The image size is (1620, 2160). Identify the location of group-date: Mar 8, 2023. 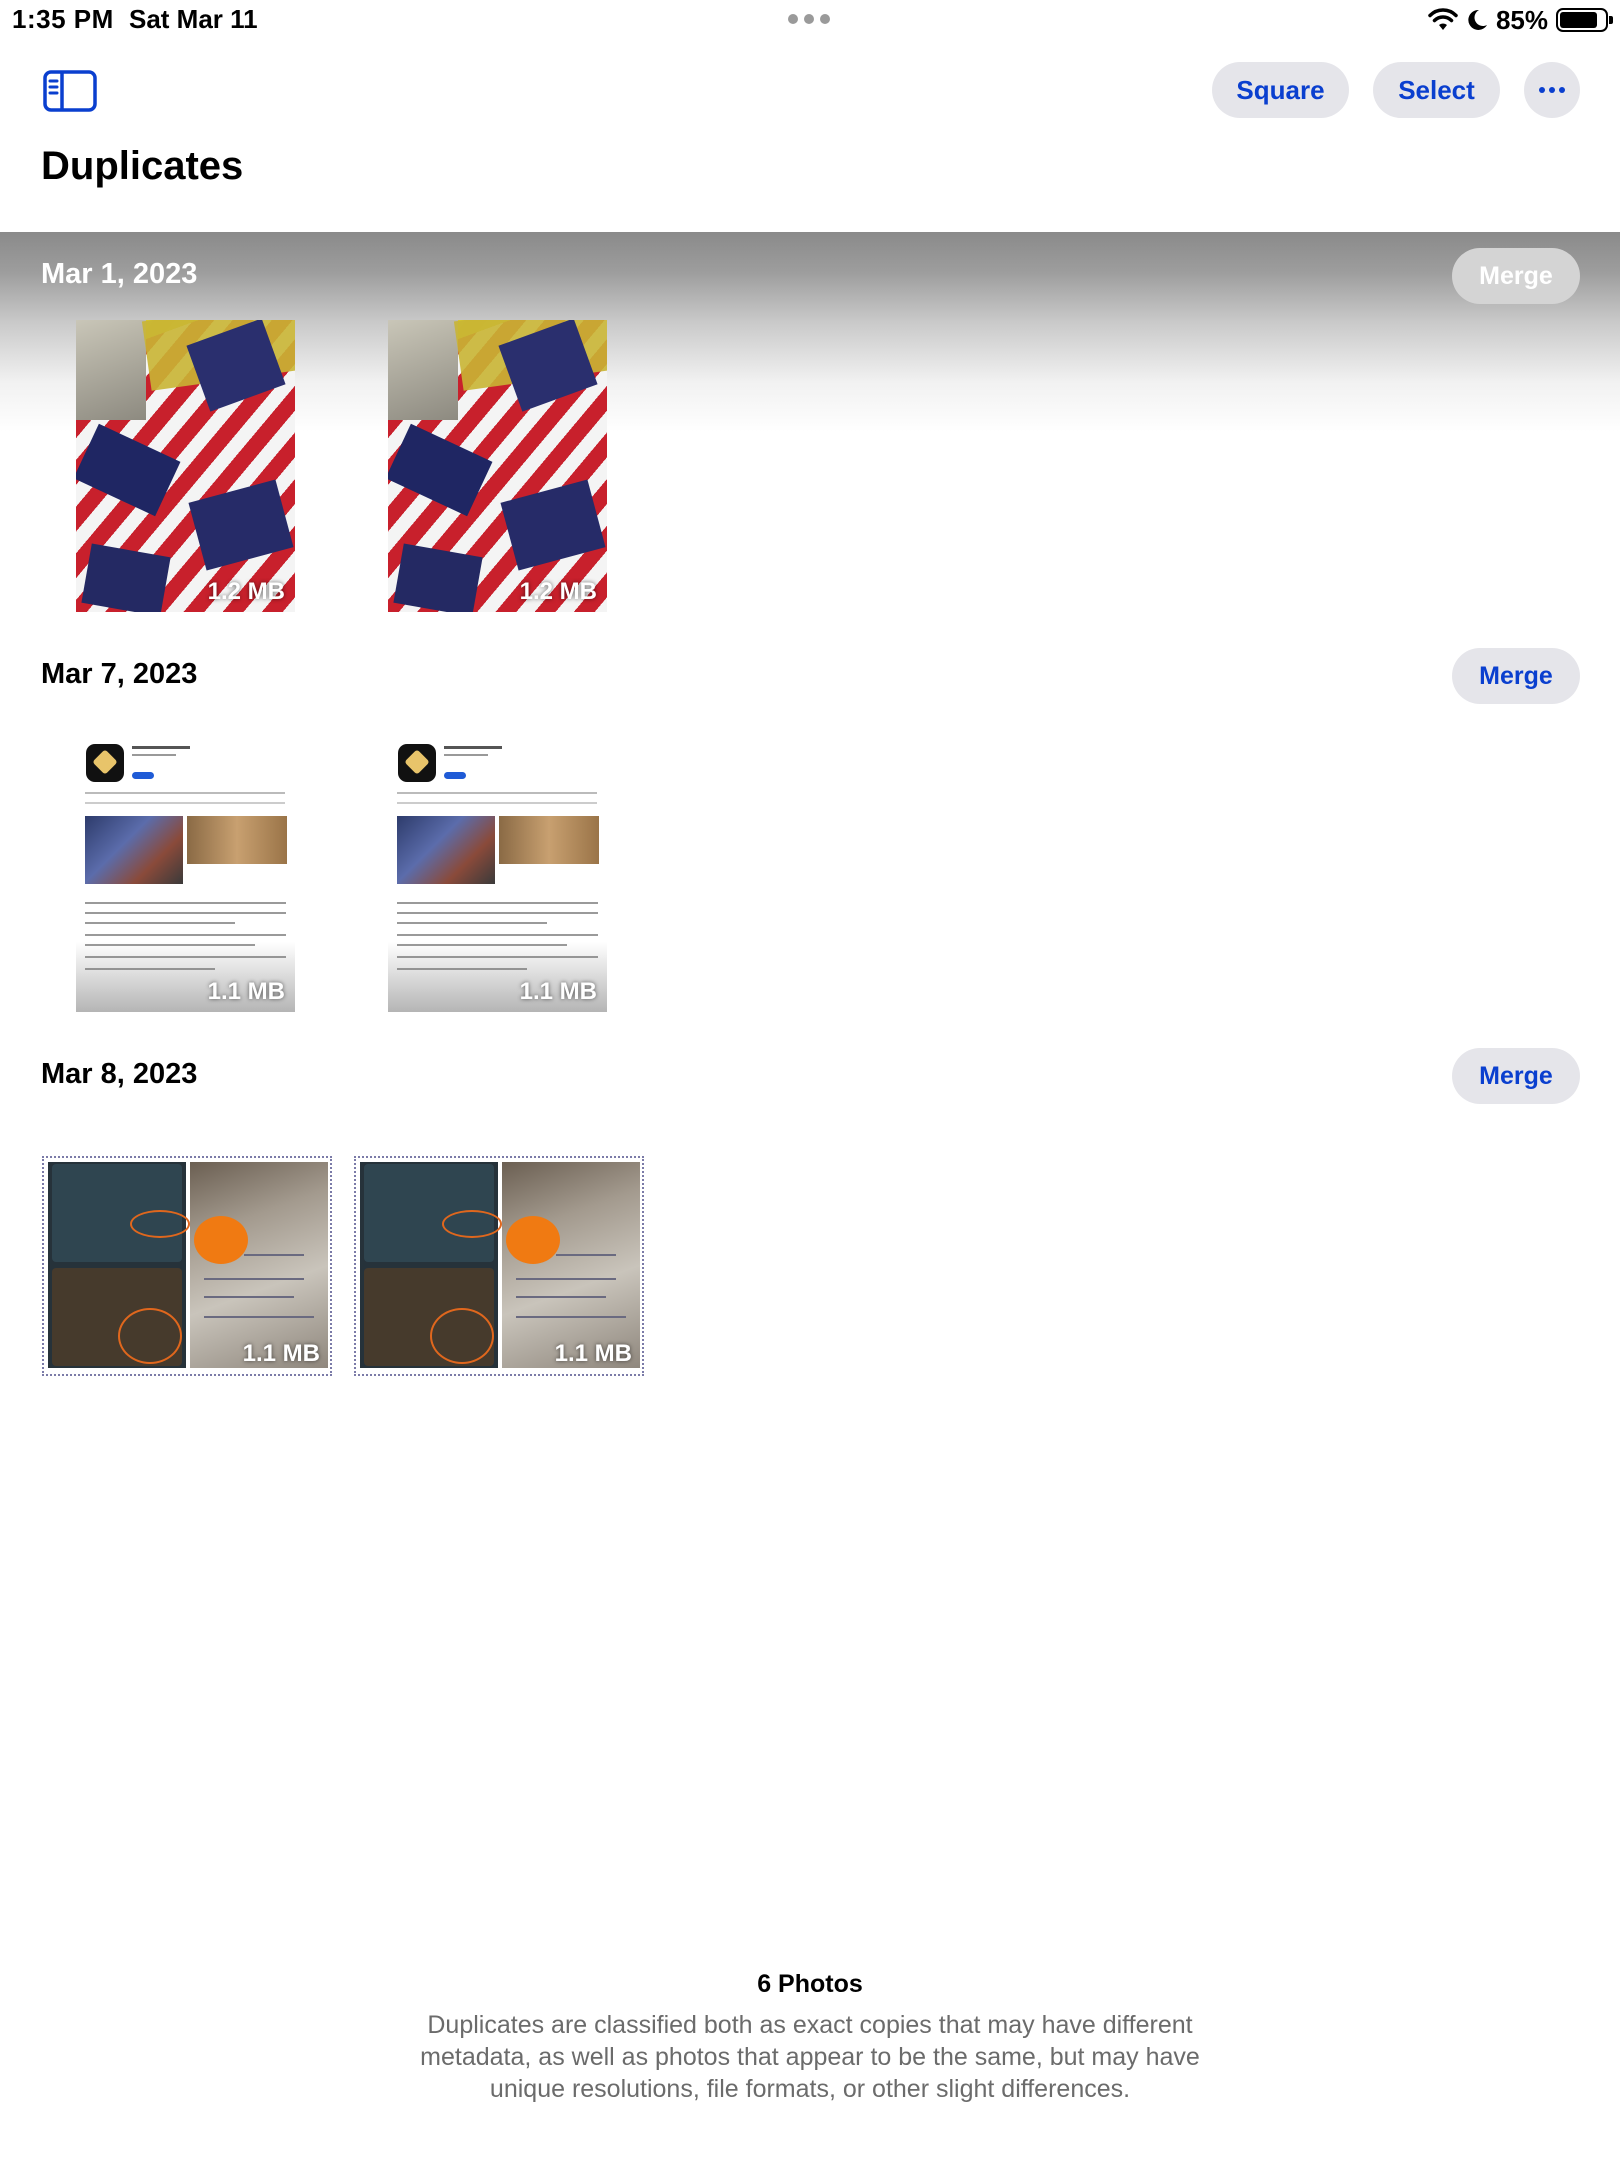
(119, 1074).